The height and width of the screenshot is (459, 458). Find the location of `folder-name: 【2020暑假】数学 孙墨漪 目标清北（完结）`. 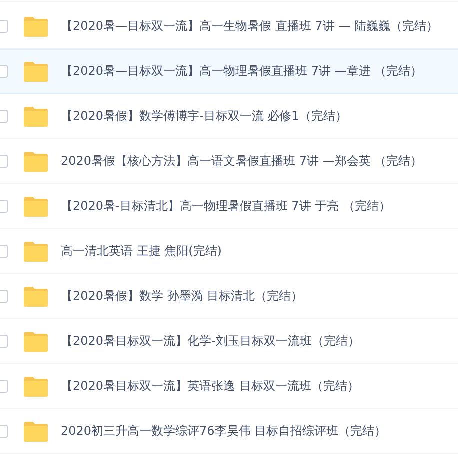

folder-name: 【2020暑假】数学 孙墨漪 目标清北（完结） is located at coordinates (182, 296).